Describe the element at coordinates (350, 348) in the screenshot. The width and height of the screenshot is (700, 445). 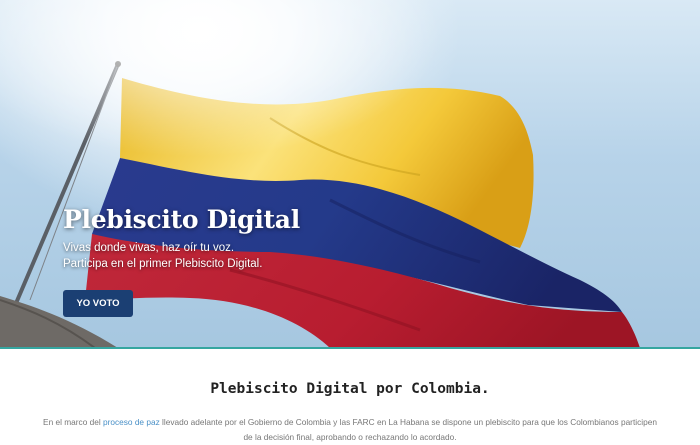
I see `hero-divider` at that location.